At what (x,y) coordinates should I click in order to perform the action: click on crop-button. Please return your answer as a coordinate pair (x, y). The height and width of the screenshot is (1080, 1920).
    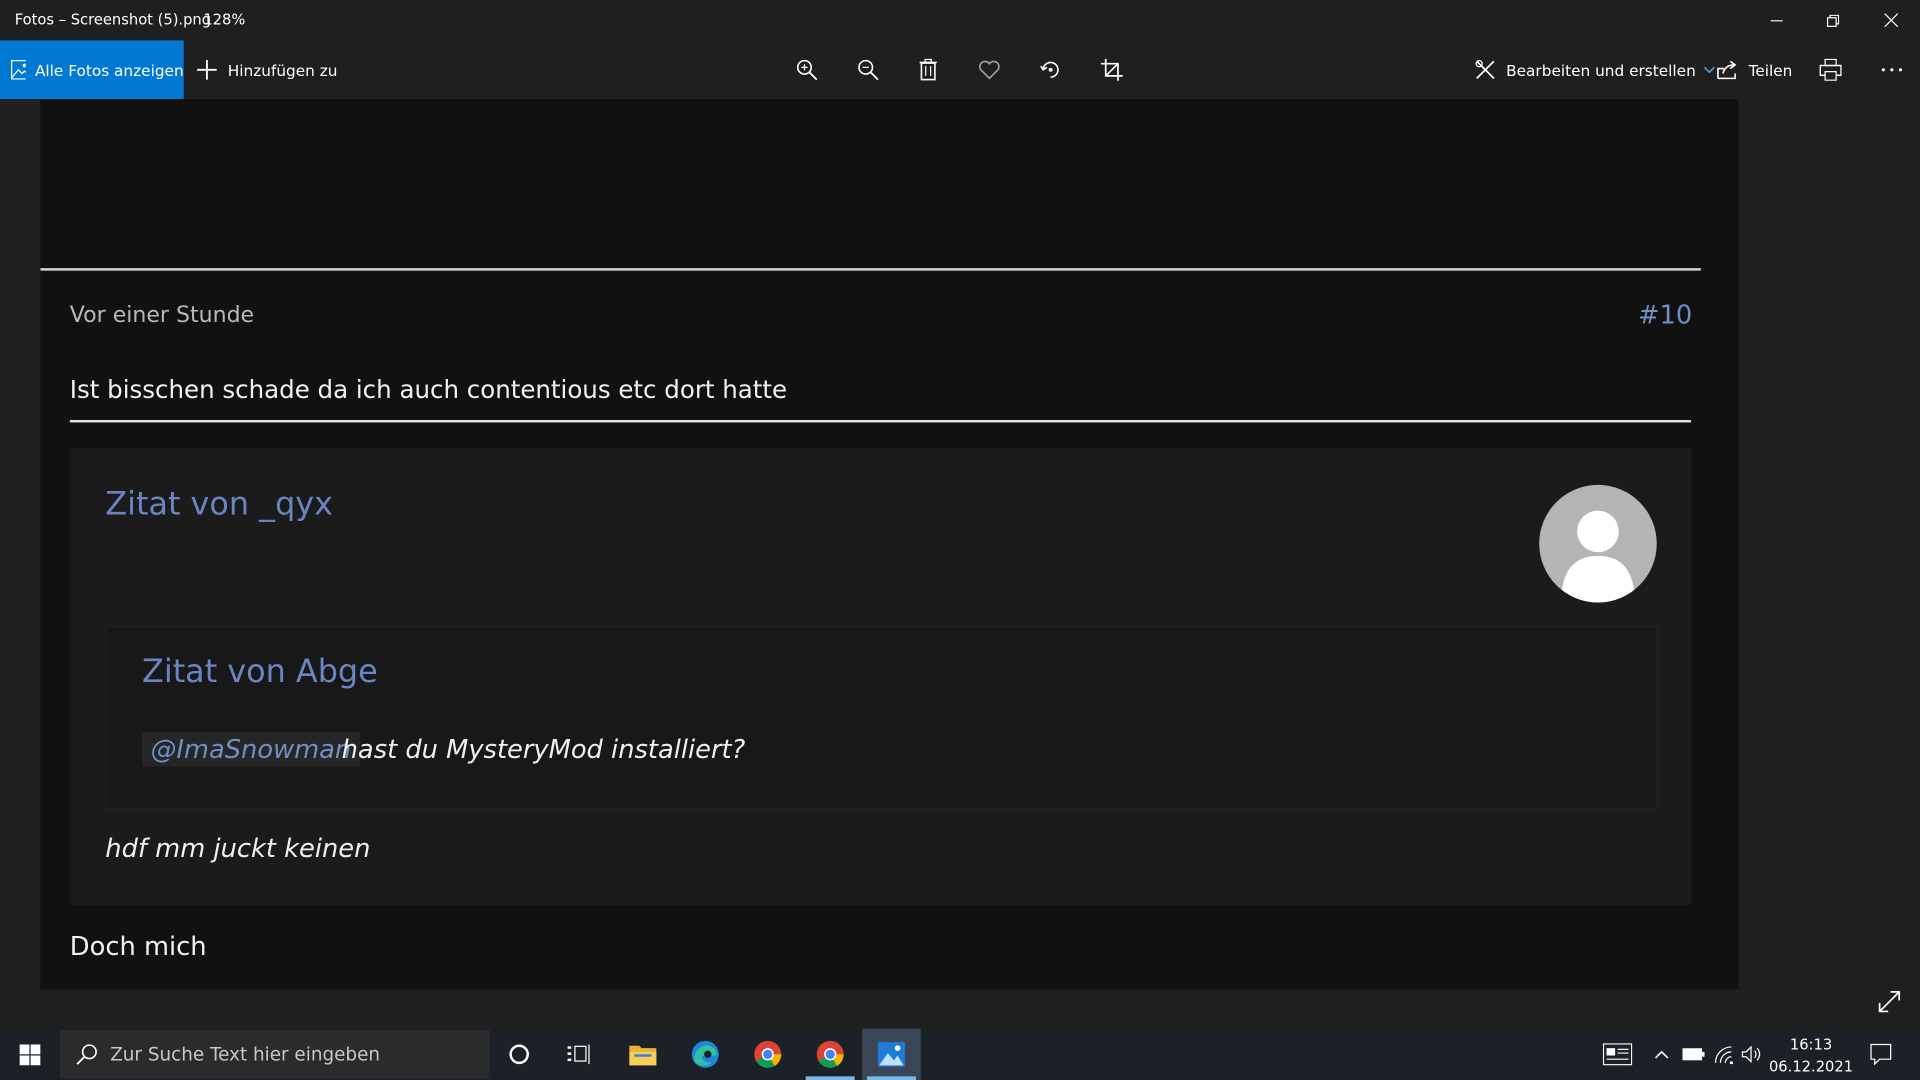
    Looking at the image, I should click on (1111, 70).